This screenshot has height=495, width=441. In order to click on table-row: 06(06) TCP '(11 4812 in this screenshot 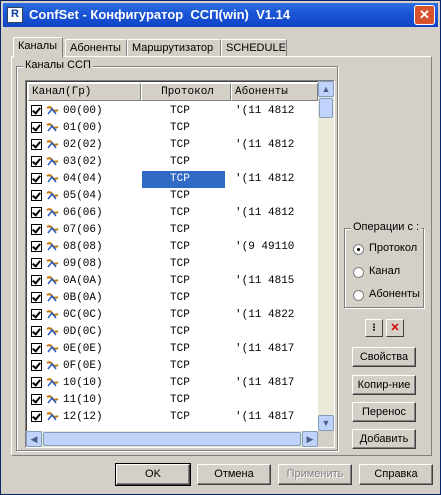, I will do `click(173, 213)`.